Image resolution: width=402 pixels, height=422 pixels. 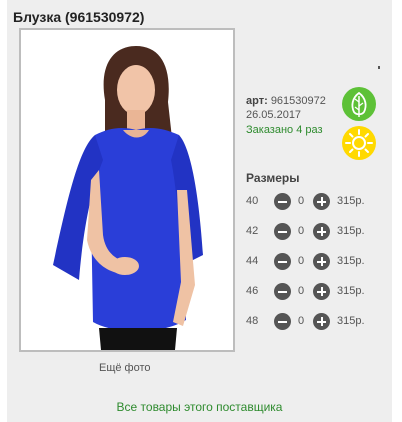 I want to click on size-row: 44 0 315р., so click(x=316, y=262).